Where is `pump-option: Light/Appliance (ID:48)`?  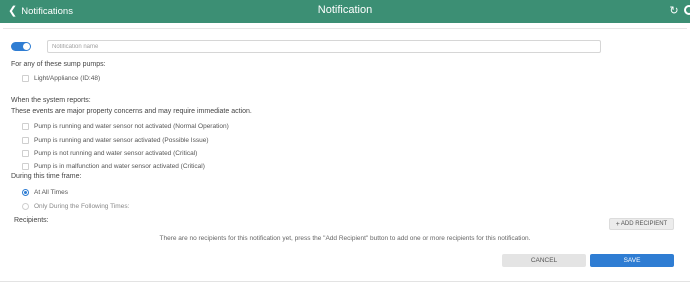 pump-option: Light/Appliance (ID:48) is located at coordinates (61, 78).